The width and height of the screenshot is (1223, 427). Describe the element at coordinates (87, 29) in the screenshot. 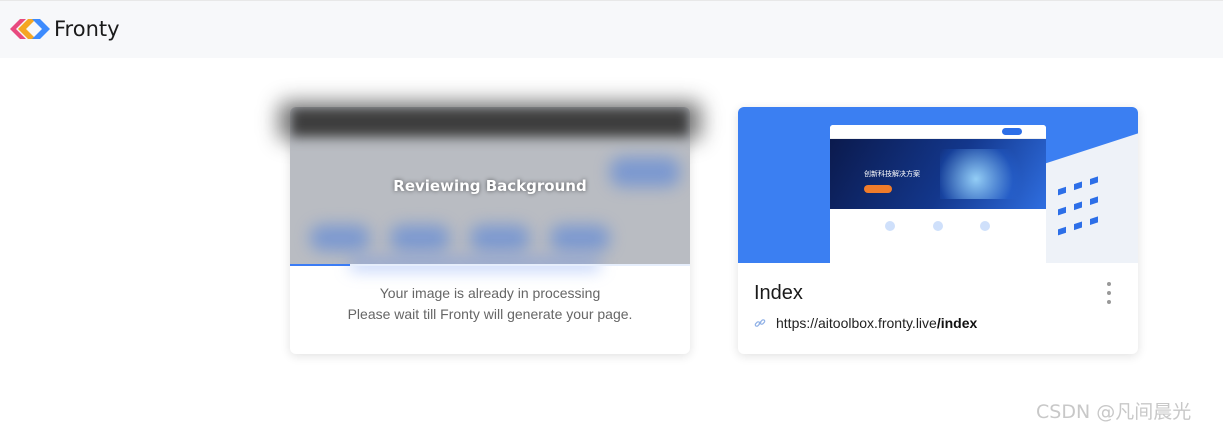

I see `brand-name: Fronty` at that location.